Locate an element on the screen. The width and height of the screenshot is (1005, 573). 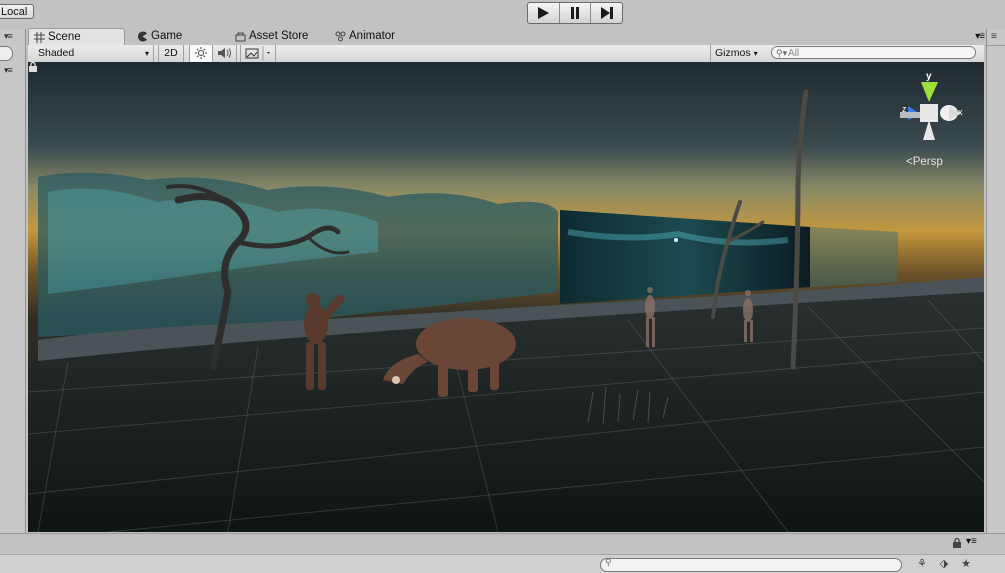
filter-by-label-icon: ⬗ is located at coordinates (944, 564).